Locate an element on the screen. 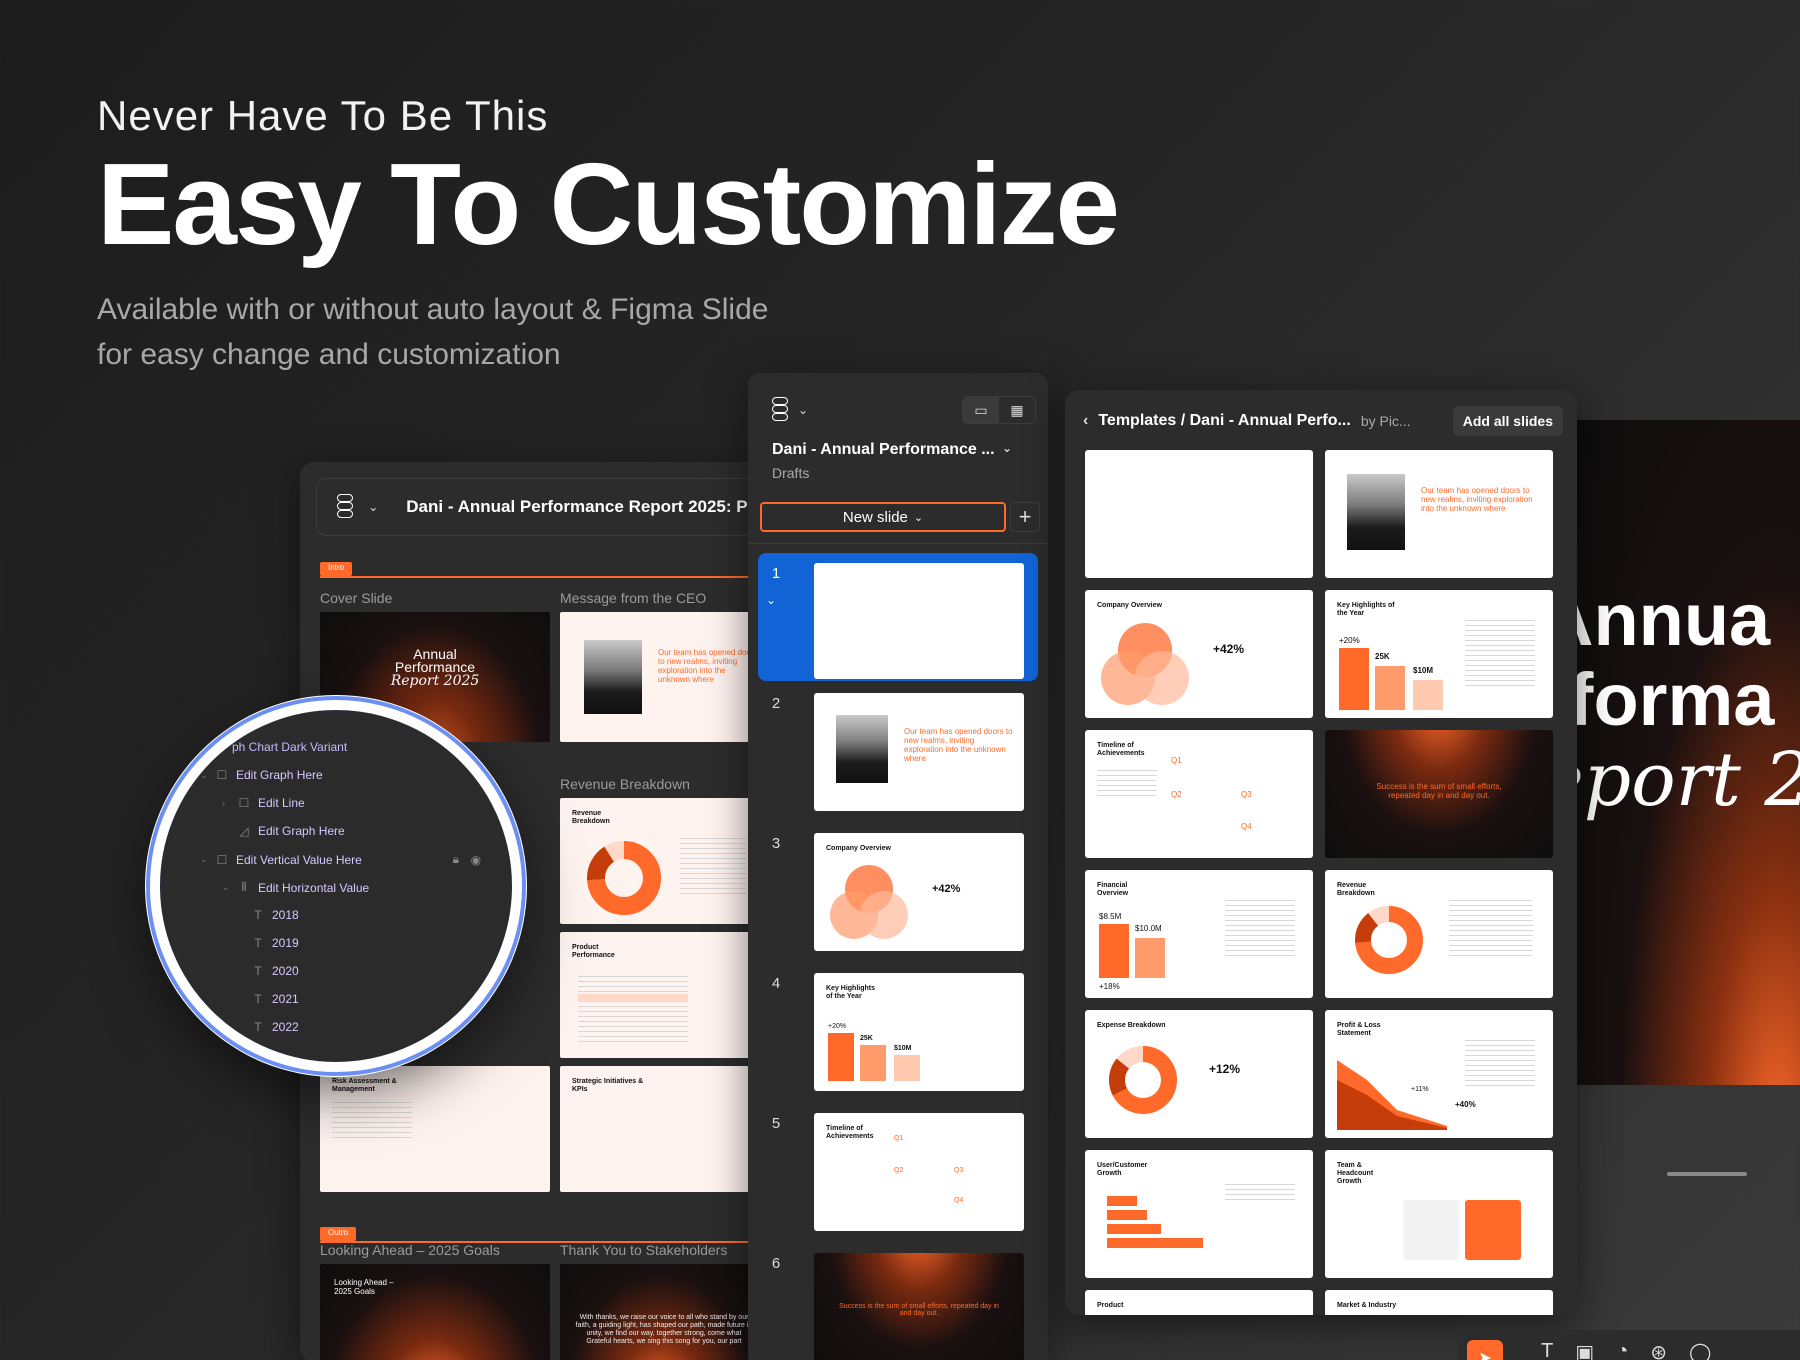  eye-icon: ◉ is located at coordinates (476, 860).